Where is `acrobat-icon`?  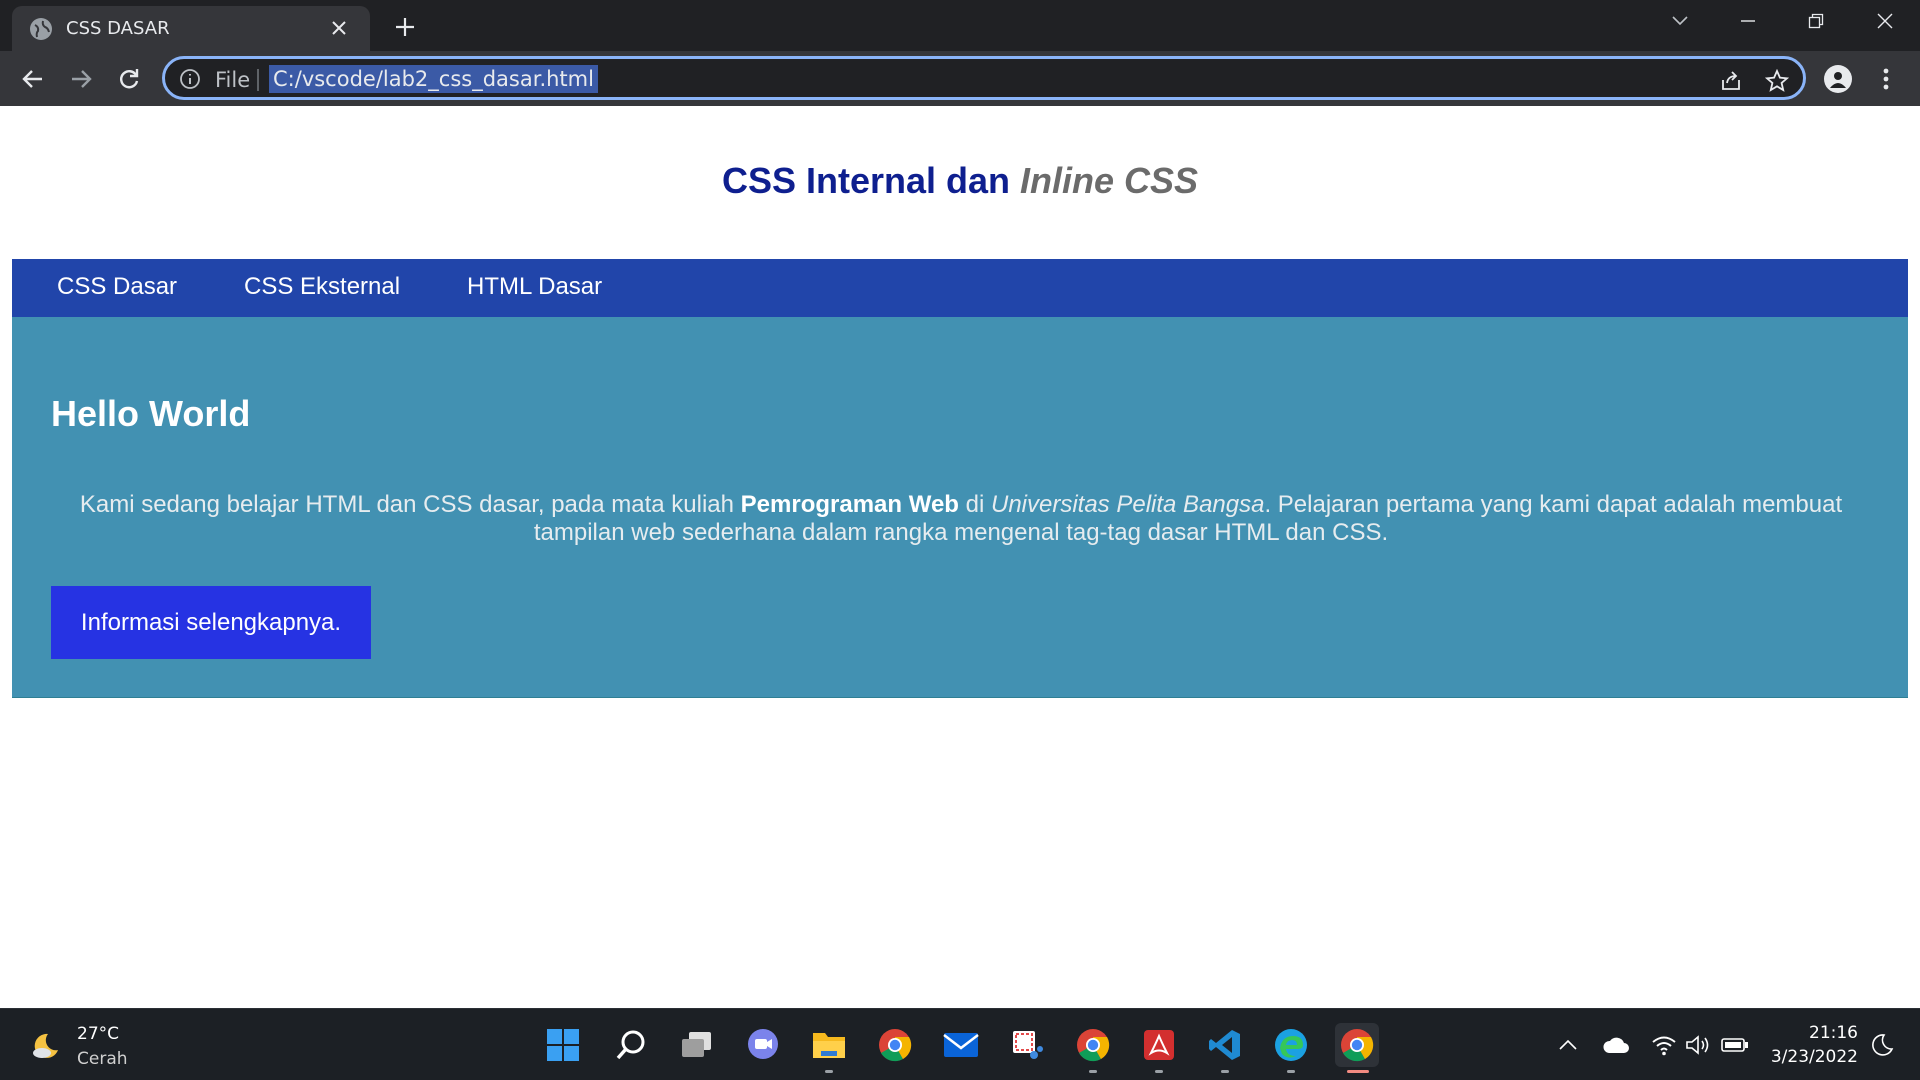
acrobat-icon is located at coordinates (1159, 1048).